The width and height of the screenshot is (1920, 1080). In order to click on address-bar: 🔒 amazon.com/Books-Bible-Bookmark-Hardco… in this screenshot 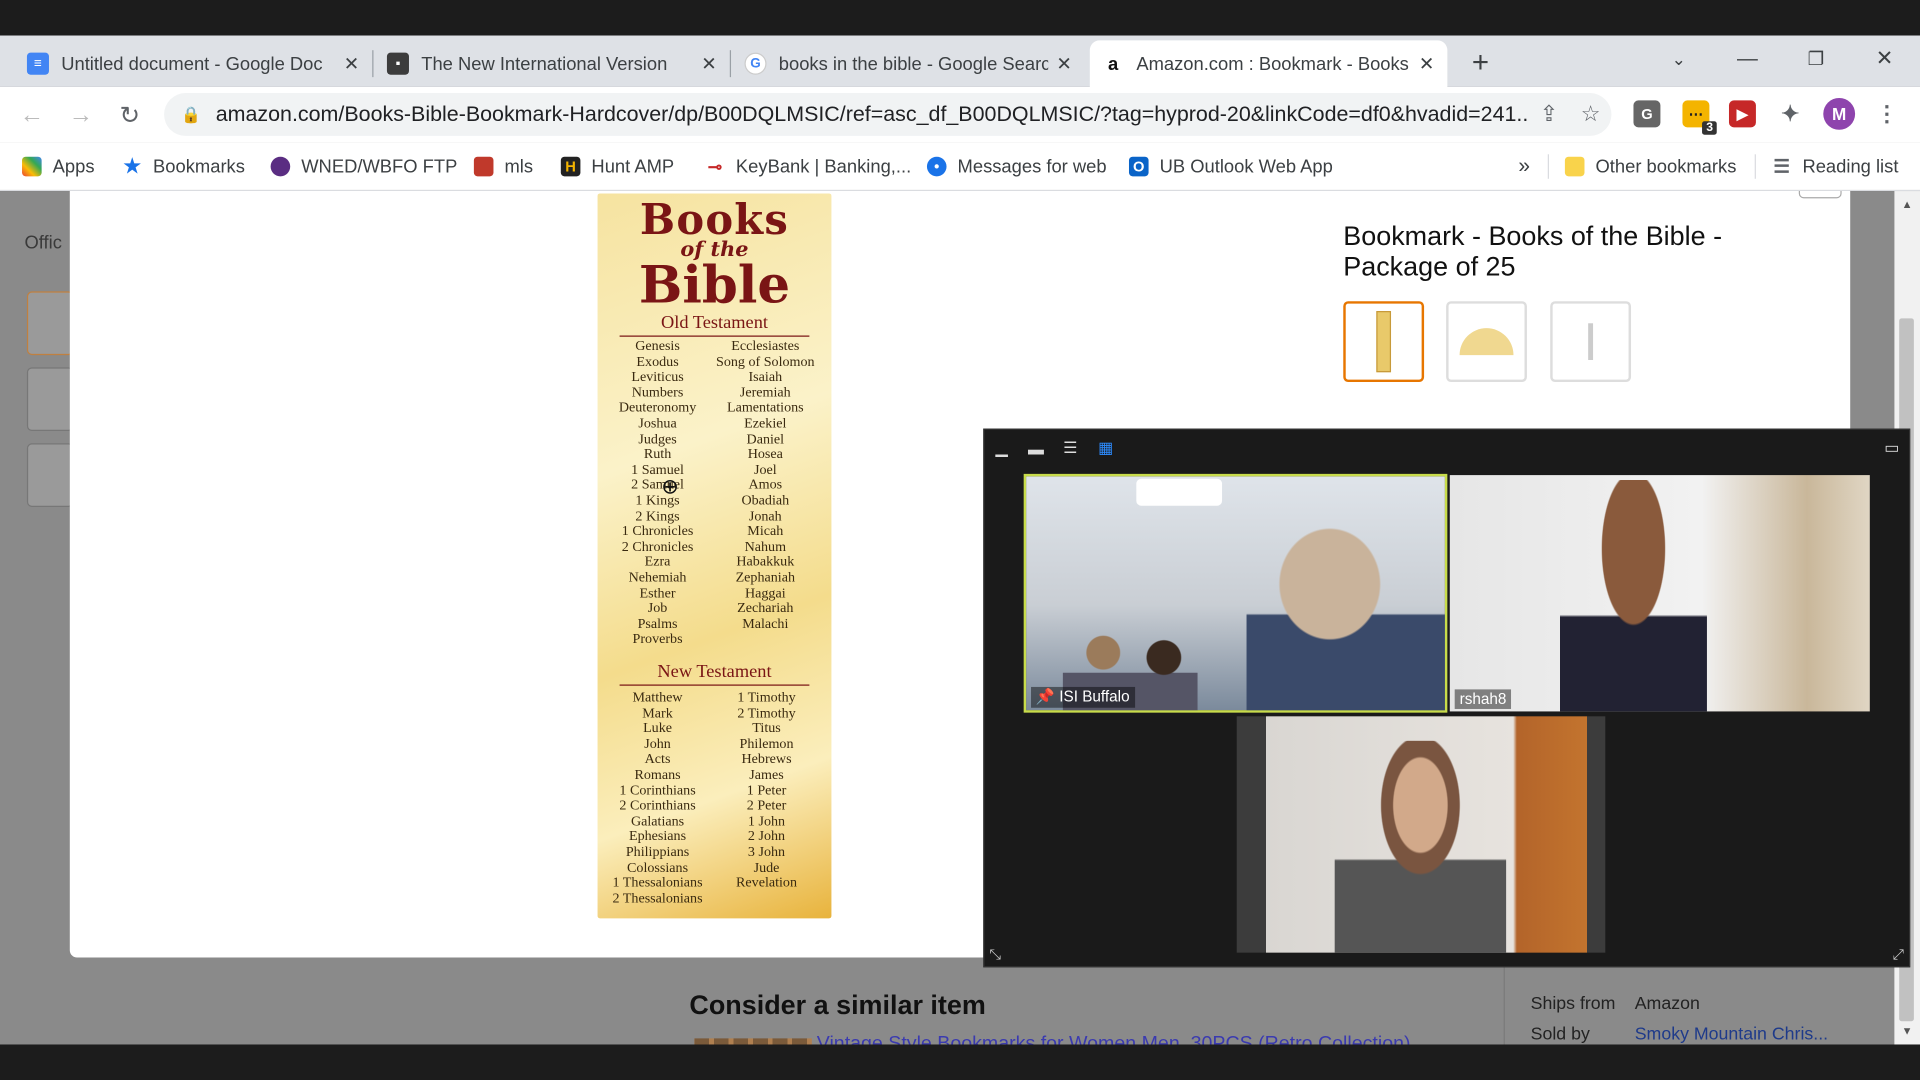, I will do `click(888, 114)`.